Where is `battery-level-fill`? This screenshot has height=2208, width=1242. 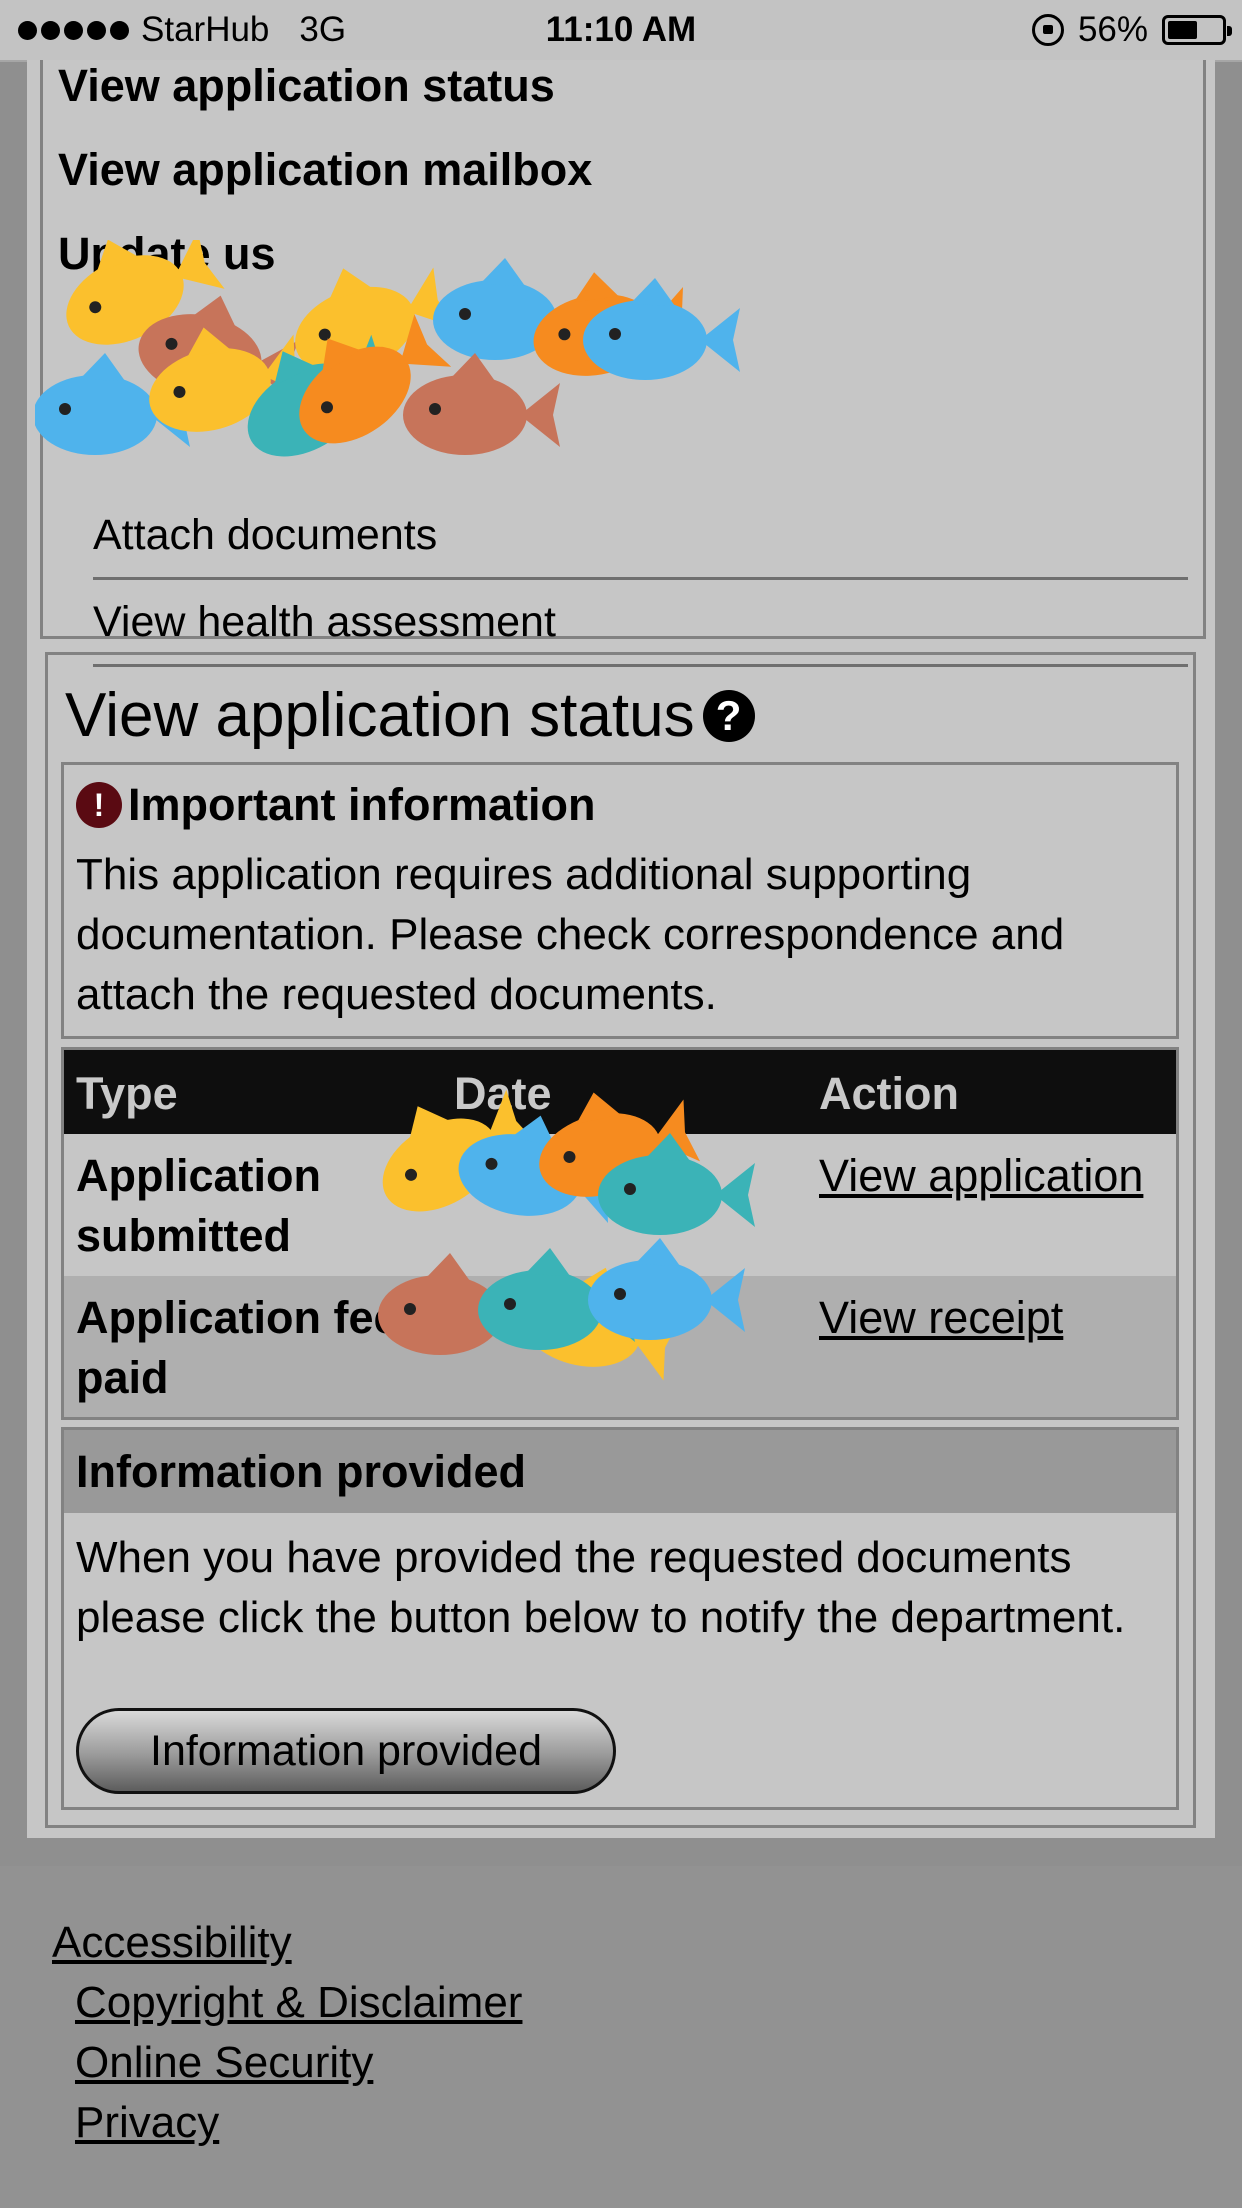
battery-level-fill is located at coordinates (1182, 30).